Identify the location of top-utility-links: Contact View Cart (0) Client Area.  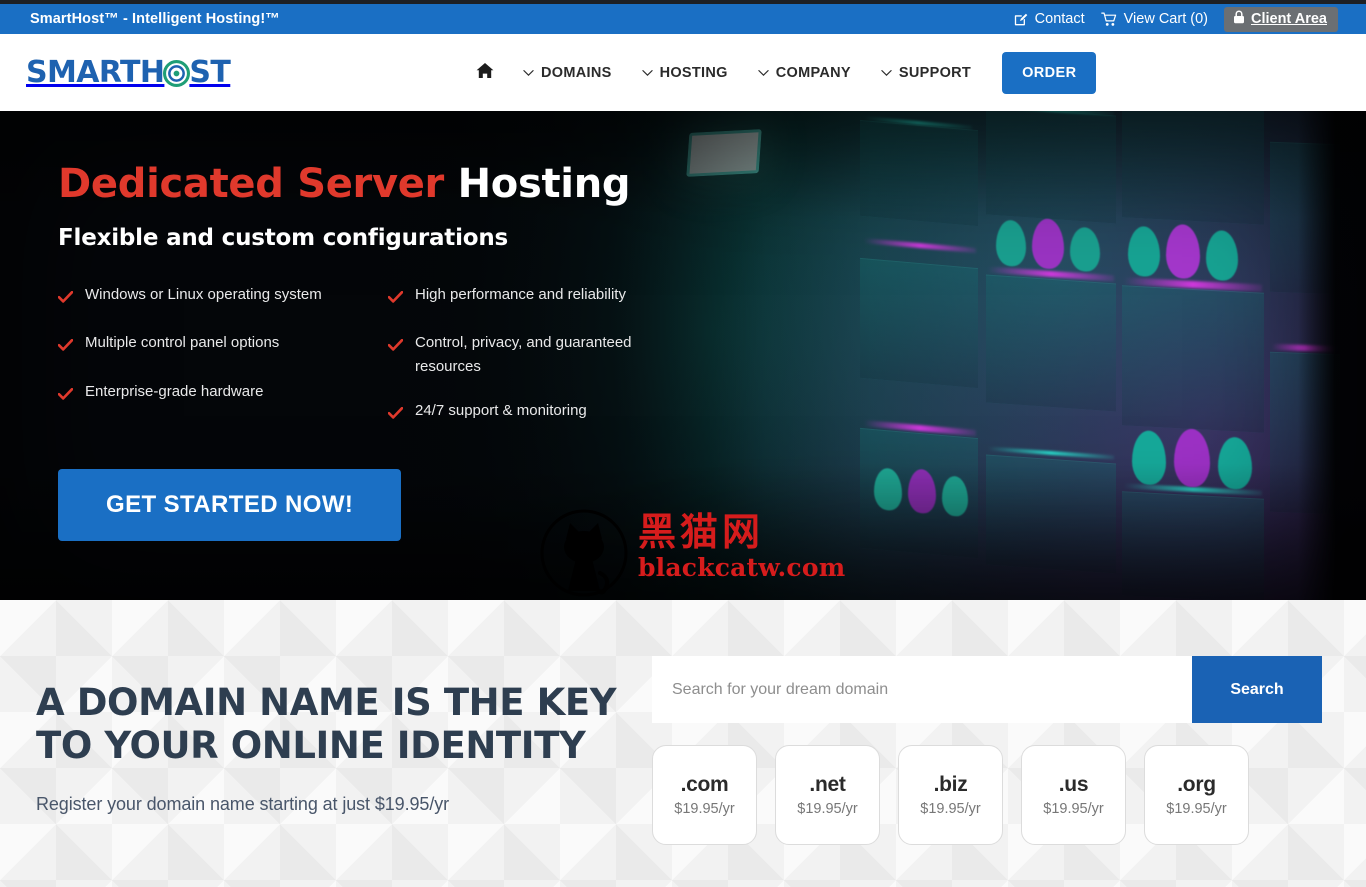
(1176, 19).